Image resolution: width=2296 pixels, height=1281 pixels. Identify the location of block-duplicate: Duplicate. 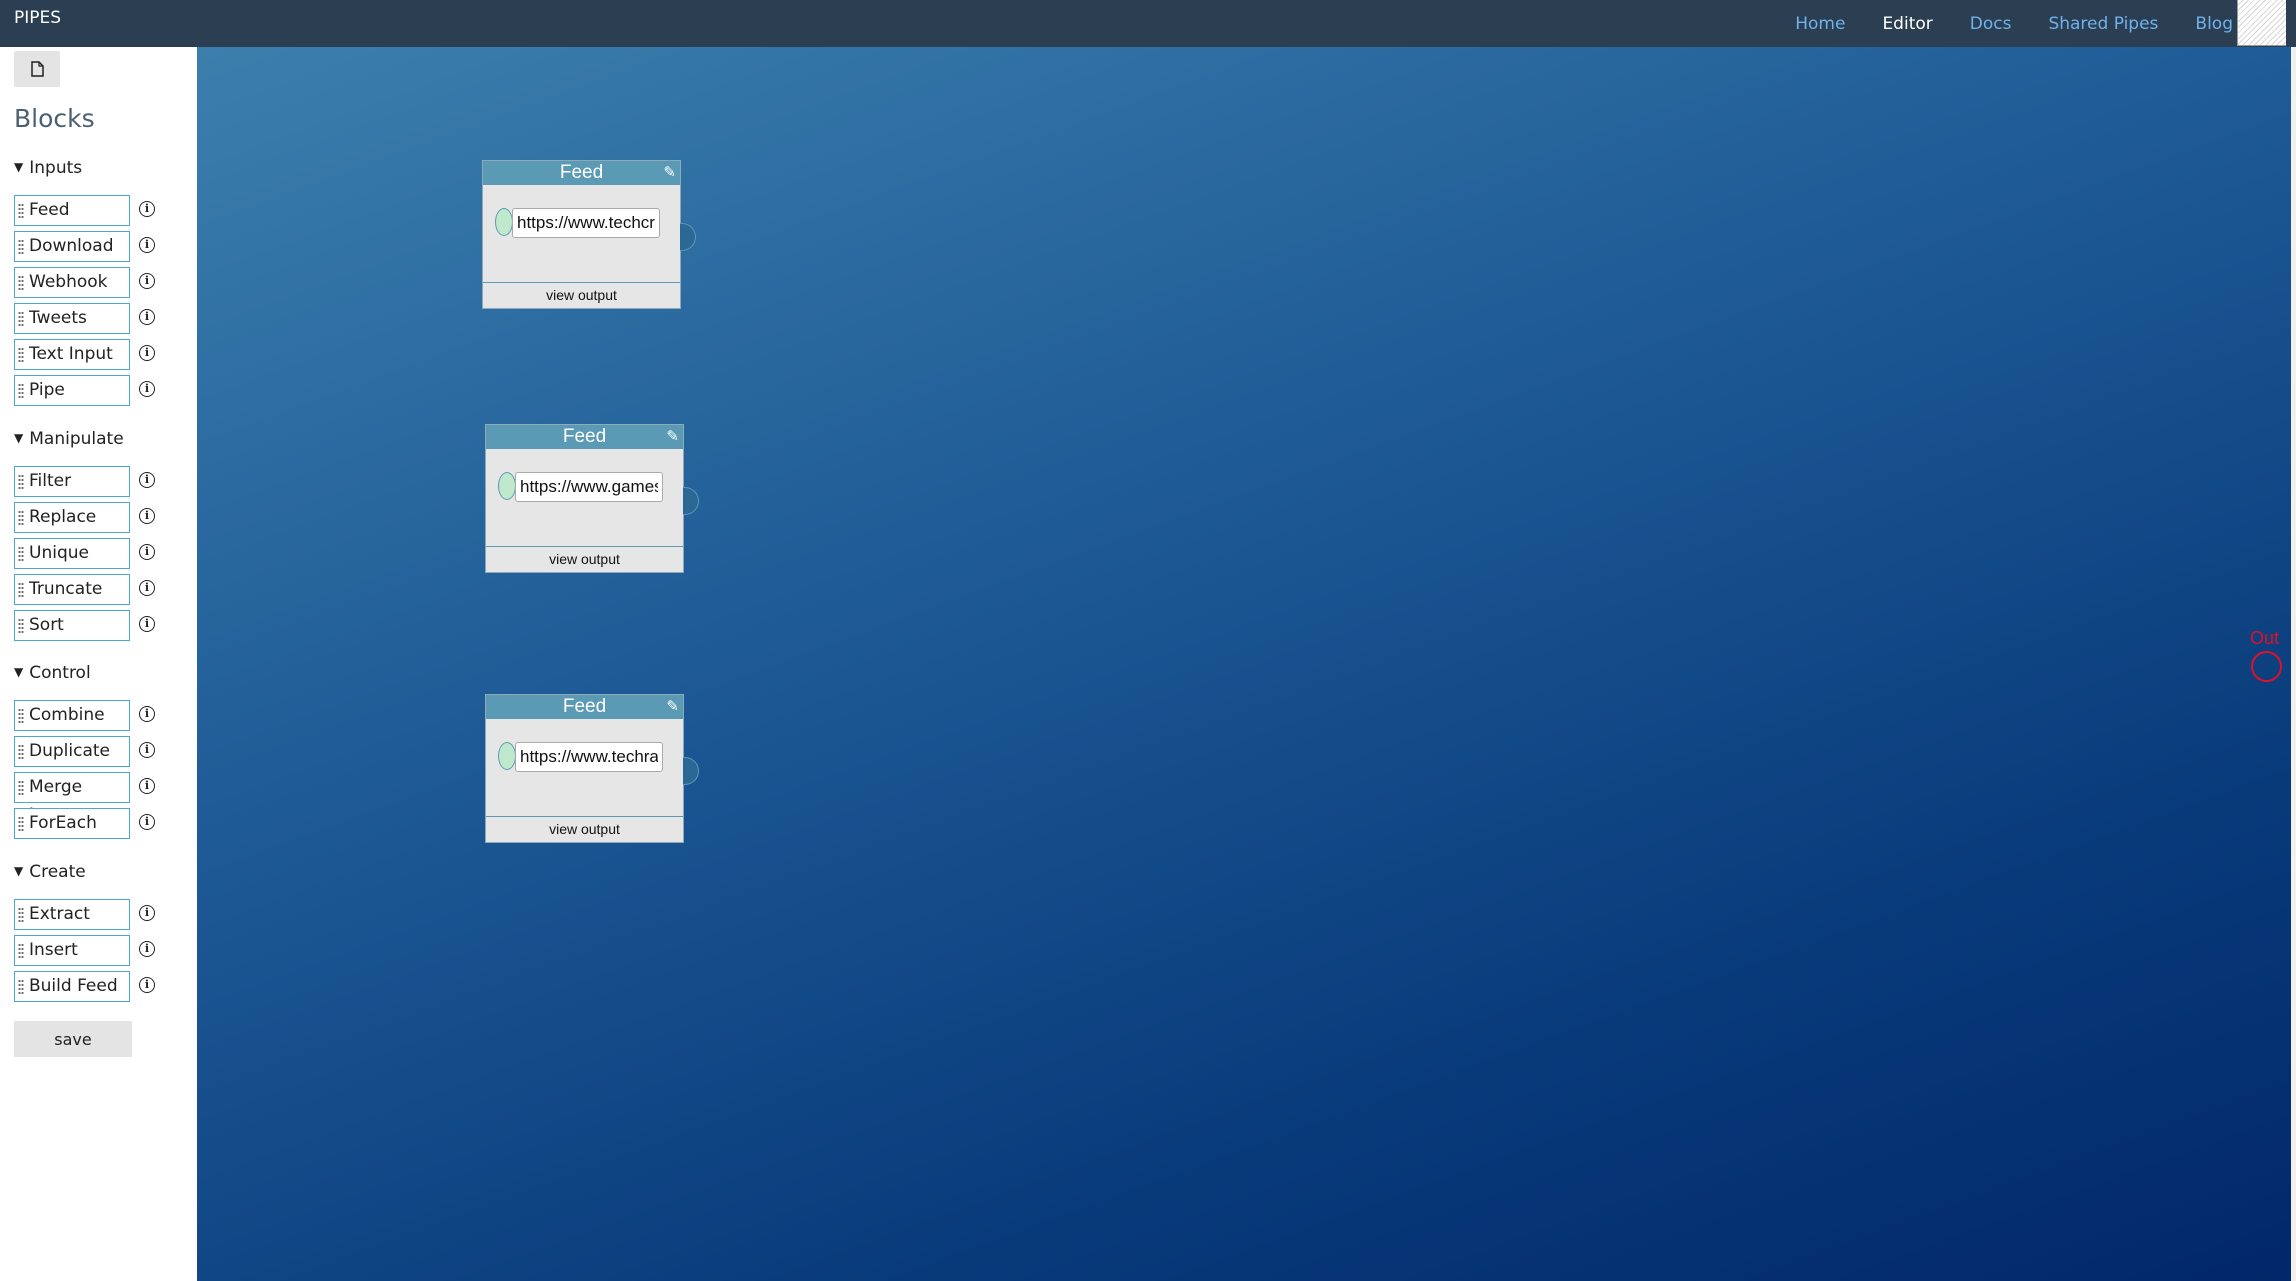
(72, 751).